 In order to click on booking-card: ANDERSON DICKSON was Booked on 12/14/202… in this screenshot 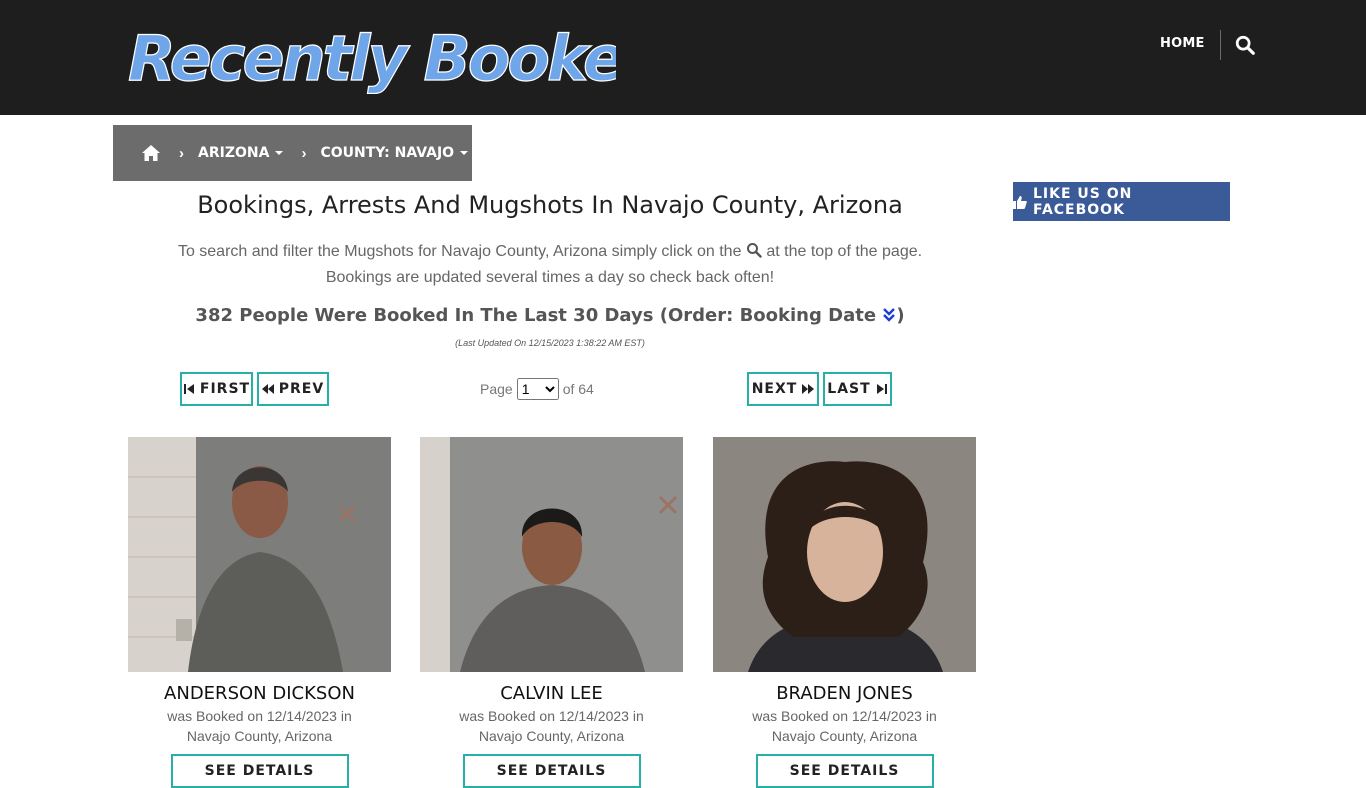, I will do `click(259, 612)`.